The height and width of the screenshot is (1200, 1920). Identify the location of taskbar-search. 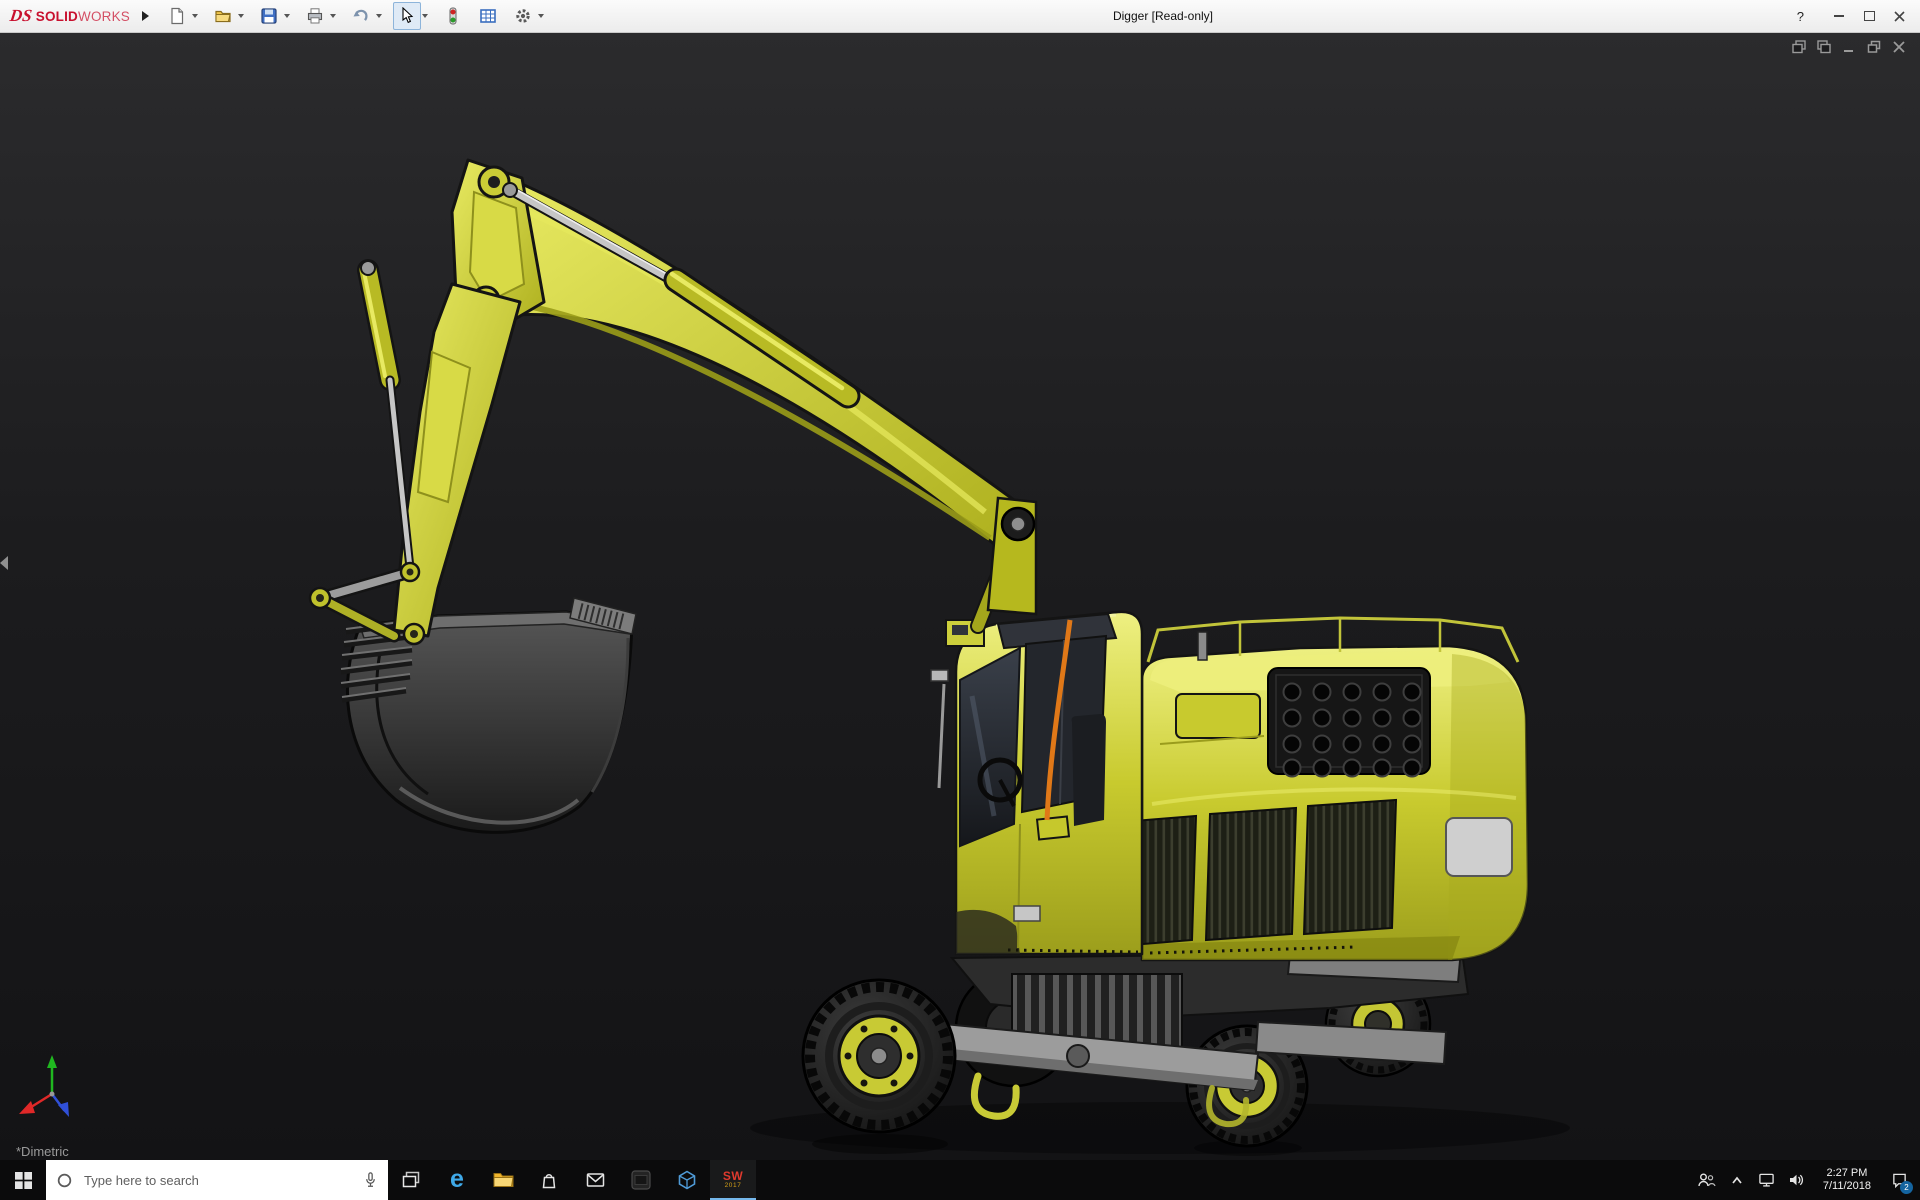
(217, 1180).